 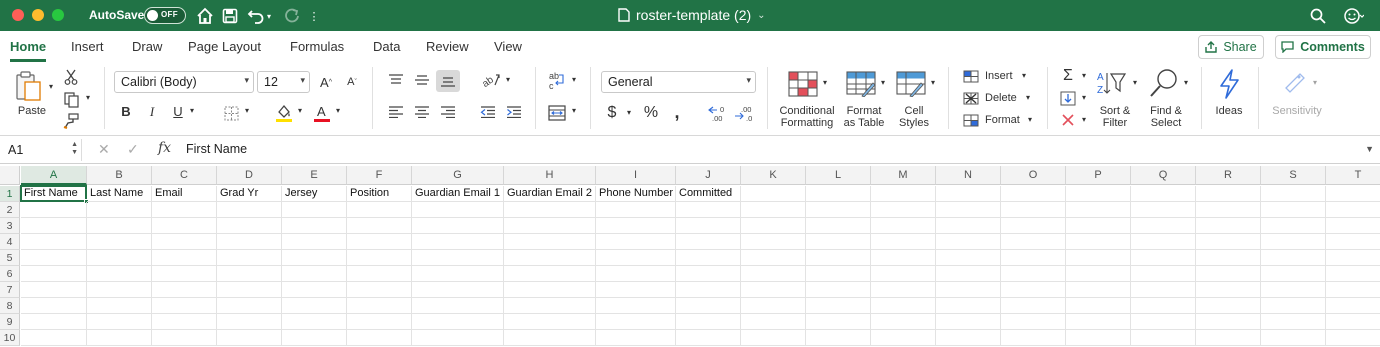 What do you see at coordinates (1098, 322) in the screenshot?
I see `cell-p9` at bounding box center [1098, 322].